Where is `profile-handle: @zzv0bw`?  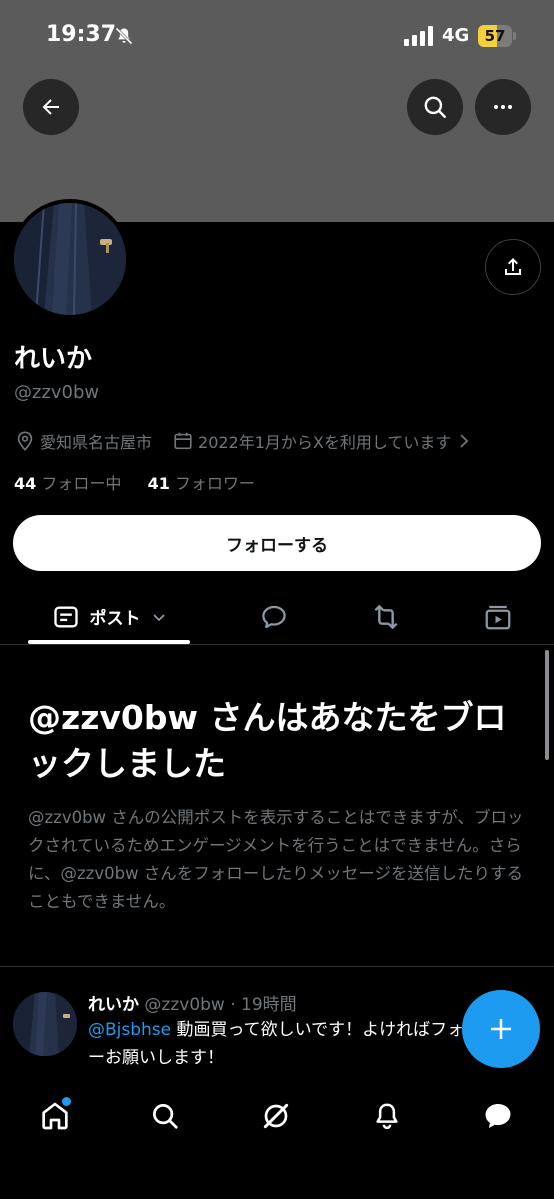
profile-handle: @zzv0bw is located at coordinates (57, 392).